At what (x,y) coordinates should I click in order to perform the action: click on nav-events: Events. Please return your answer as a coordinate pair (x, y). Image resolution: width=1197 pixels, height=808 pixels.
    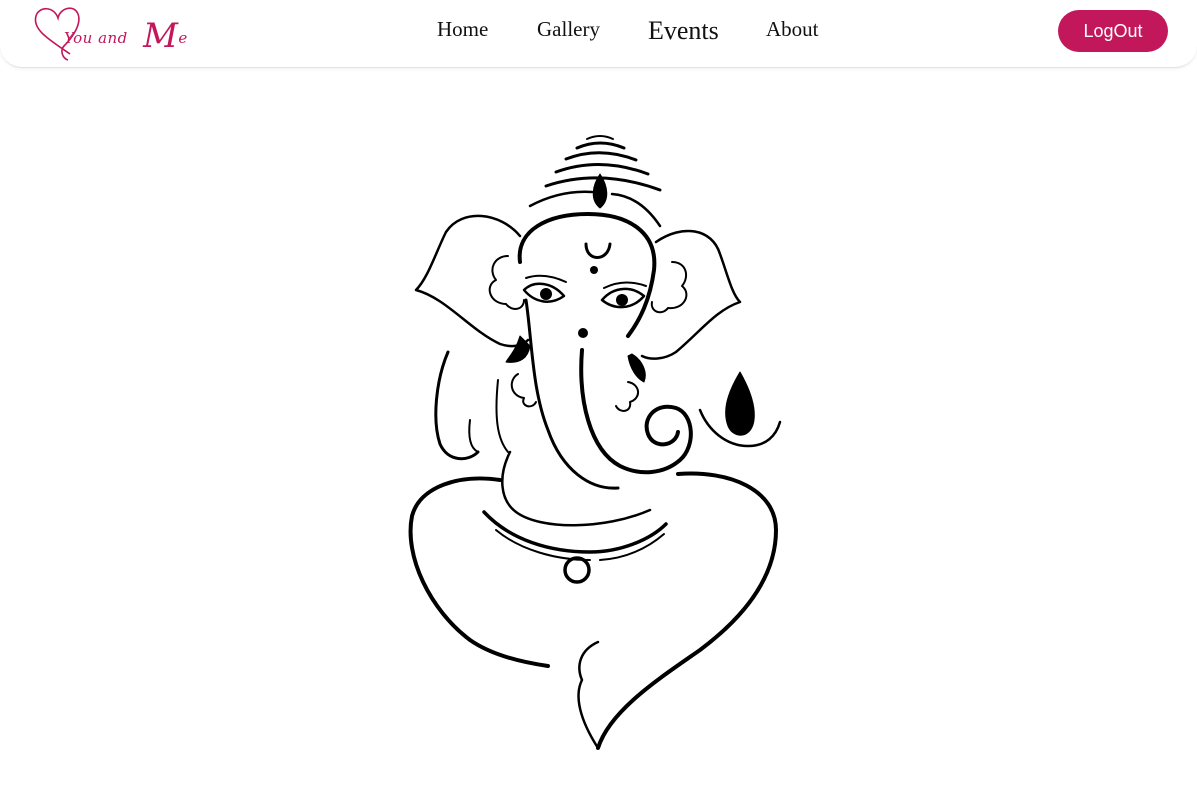
    Looking at the image, I should click on (683, 31).